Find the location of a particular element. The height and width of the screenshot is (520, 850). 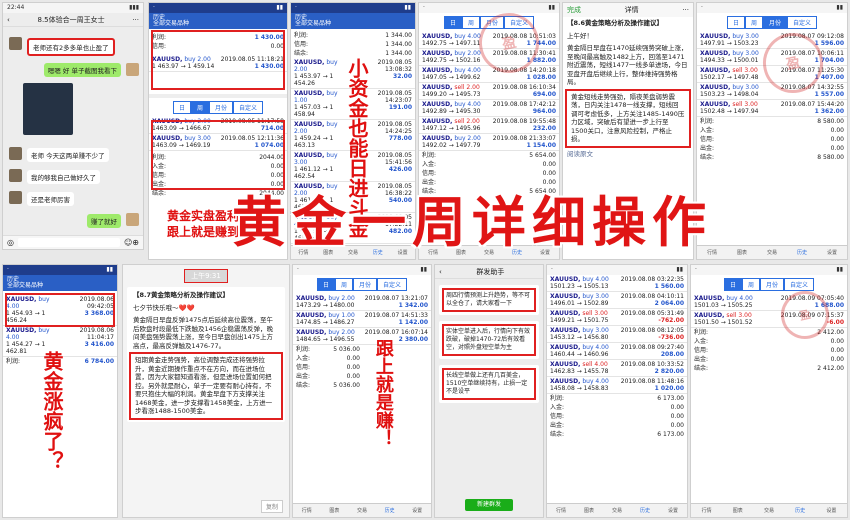

emoji-icon: ☺ is located at coordinates (128, 242).